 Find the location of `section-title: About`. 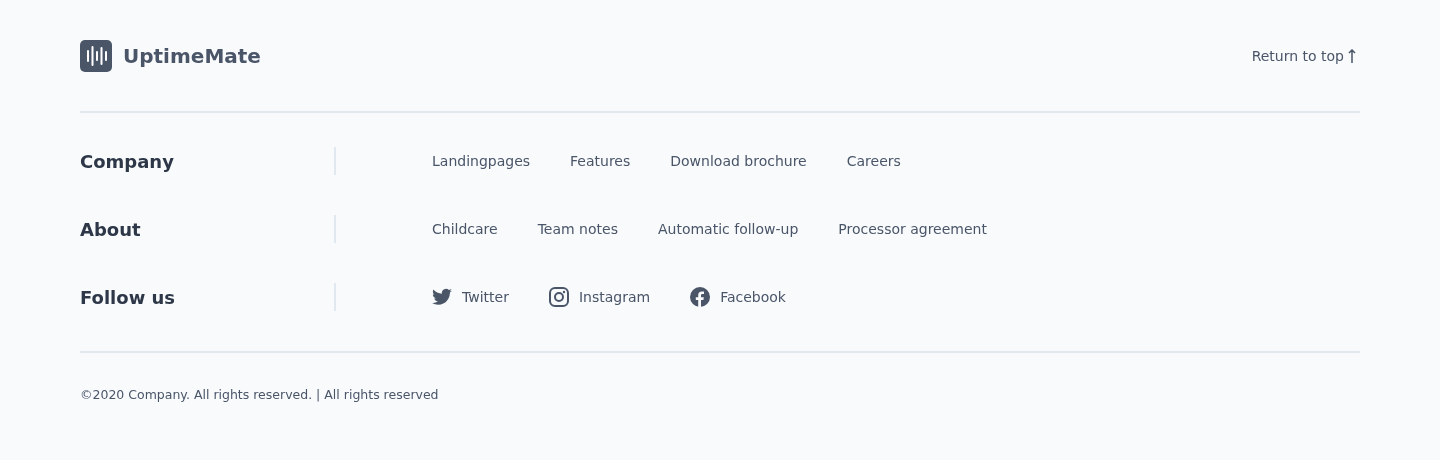

section-title: About is located at coordinates (110, 229).